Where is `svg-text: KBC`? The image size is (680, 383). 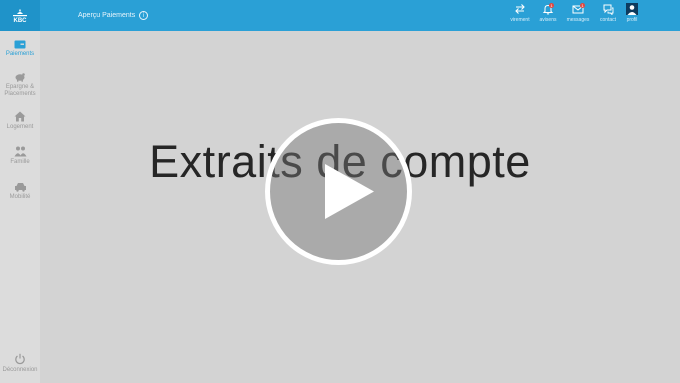 svg-text: KBC is located at coordinates (21, 20).